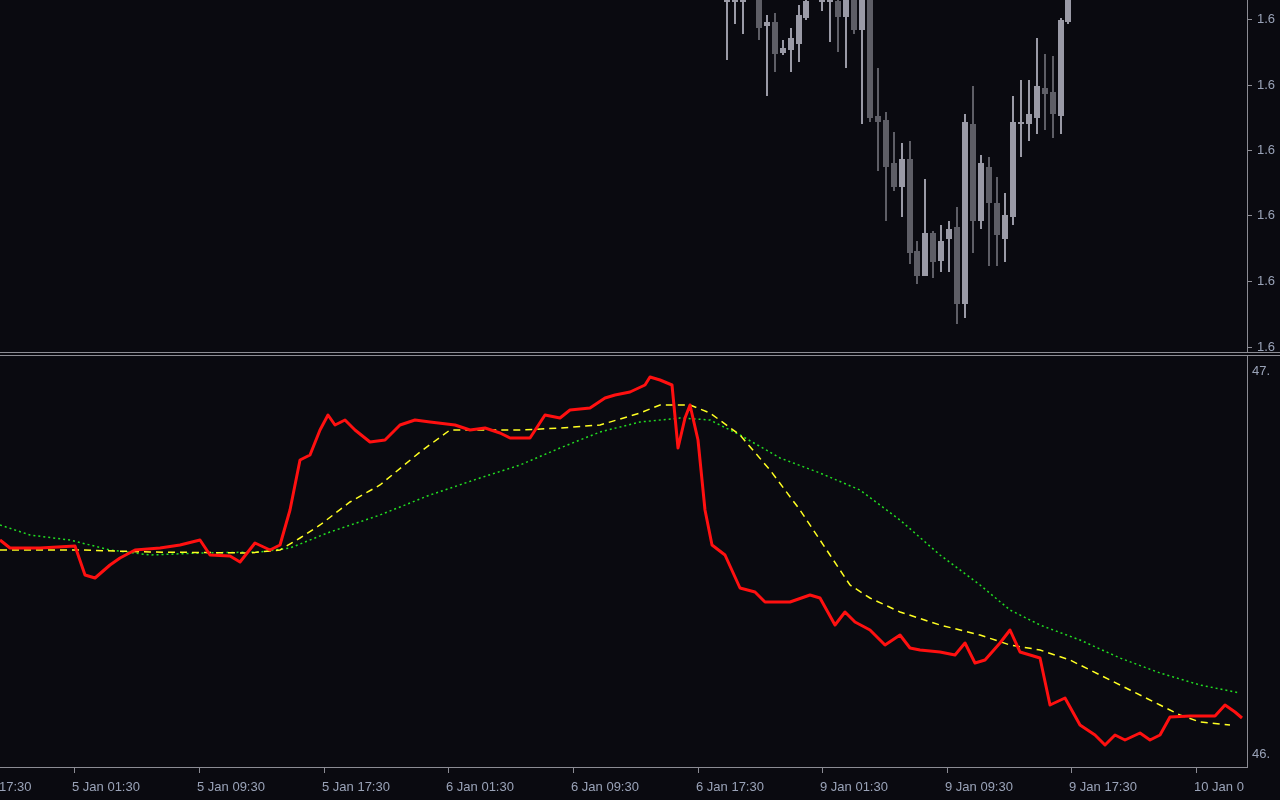 This screenshot has width=1280, height=800. What do you see at coordinates (1219, 786) in the screenshot?
I see `time-axis-label: 10 Jan 0` at bounding box center [1219, 786].